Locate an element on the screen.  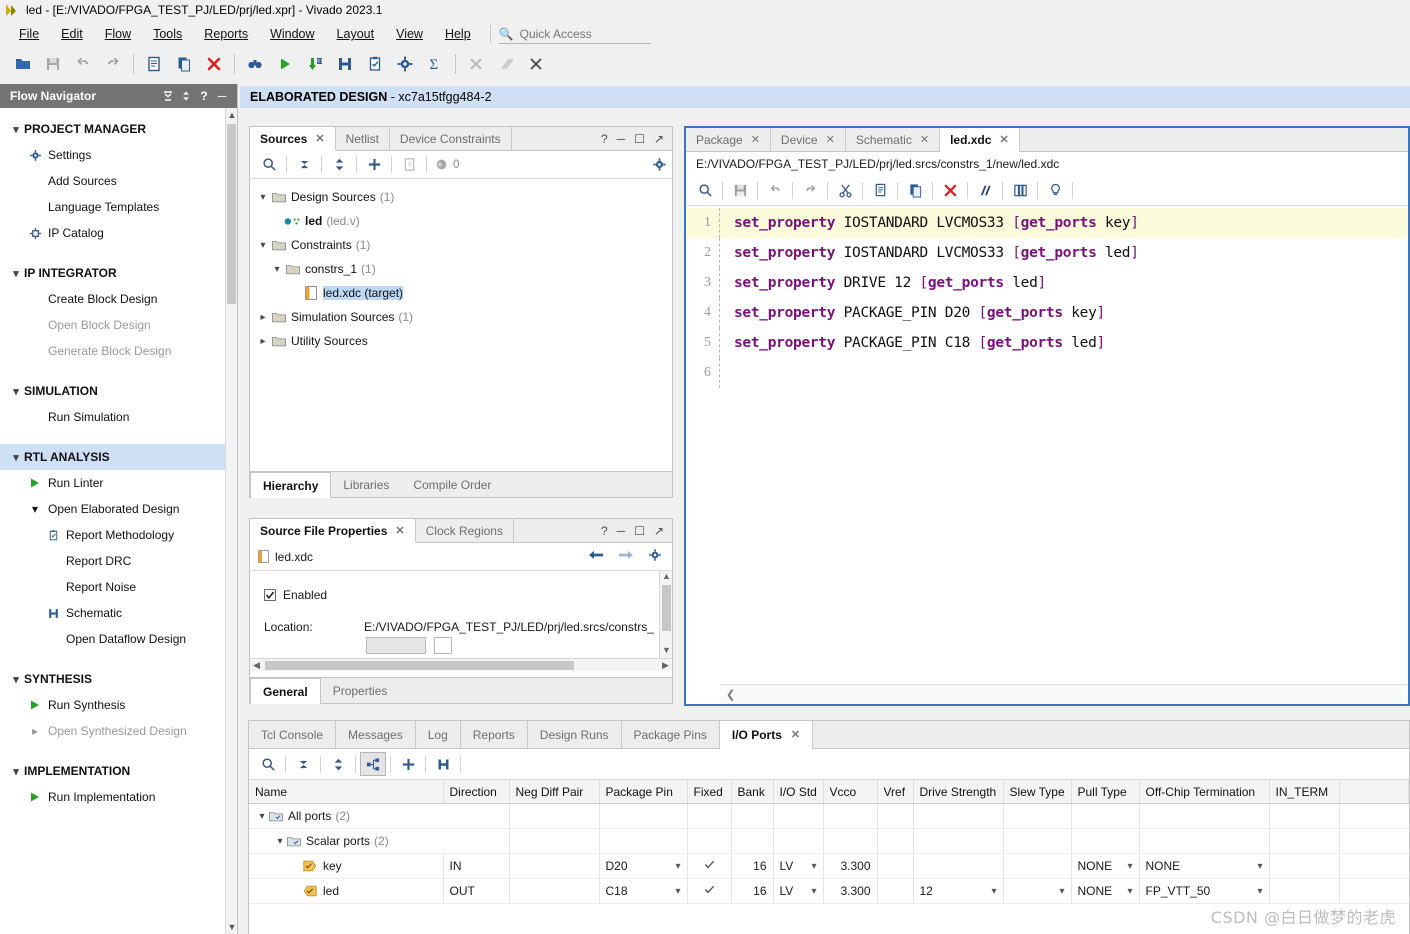
scroll-down-arrow-icon: ▼ is located at coordinates (666, 651).